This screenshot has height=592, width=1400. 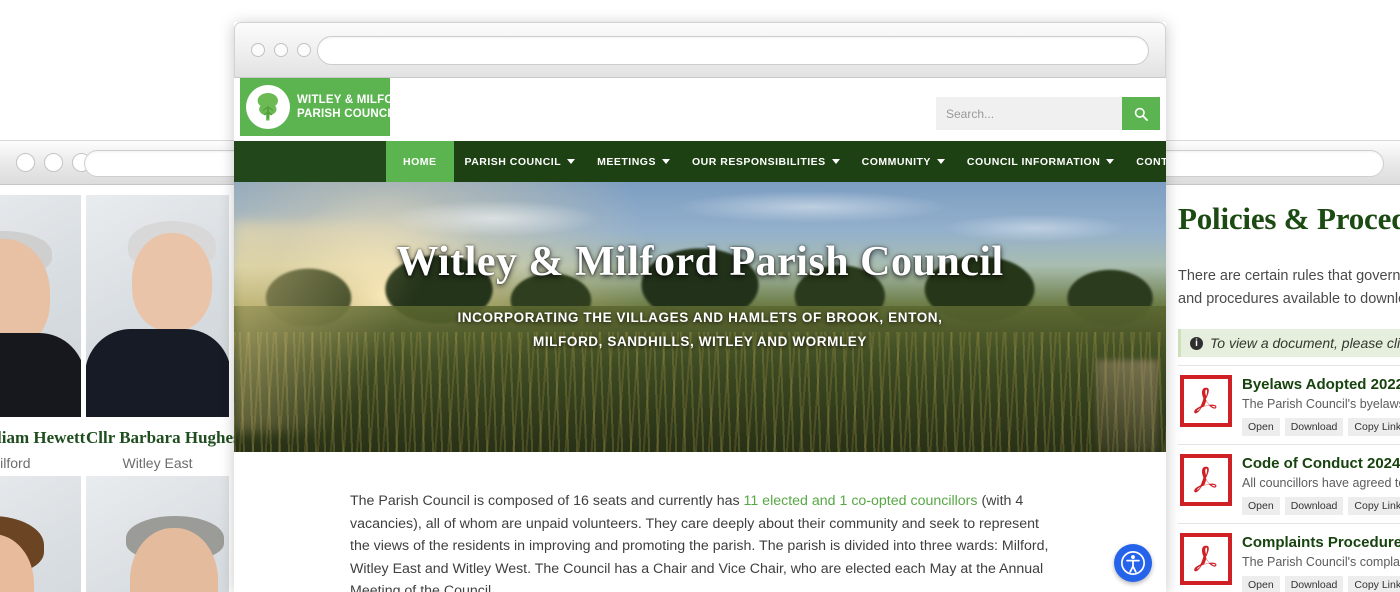 What do you see at coordinates (420, 161) in the screenshot?
I see `nav-item-home: HOME` at bounding box center [420, 161].